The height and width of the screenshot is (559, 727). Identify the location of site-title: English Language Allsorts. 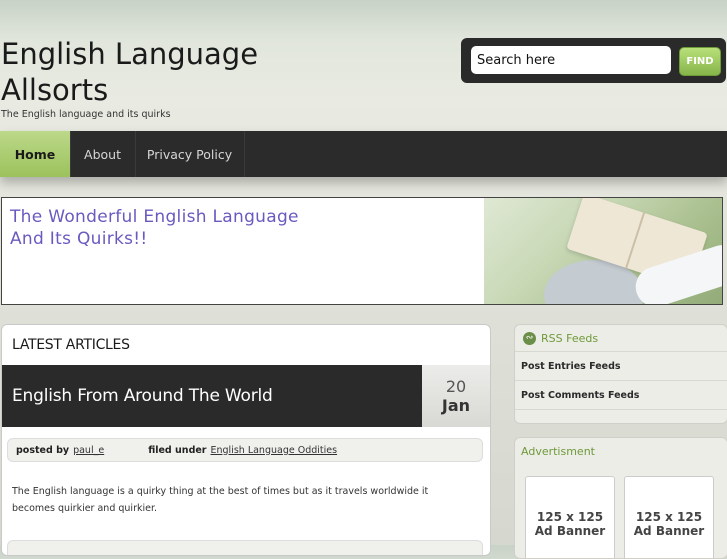
(141, 72).